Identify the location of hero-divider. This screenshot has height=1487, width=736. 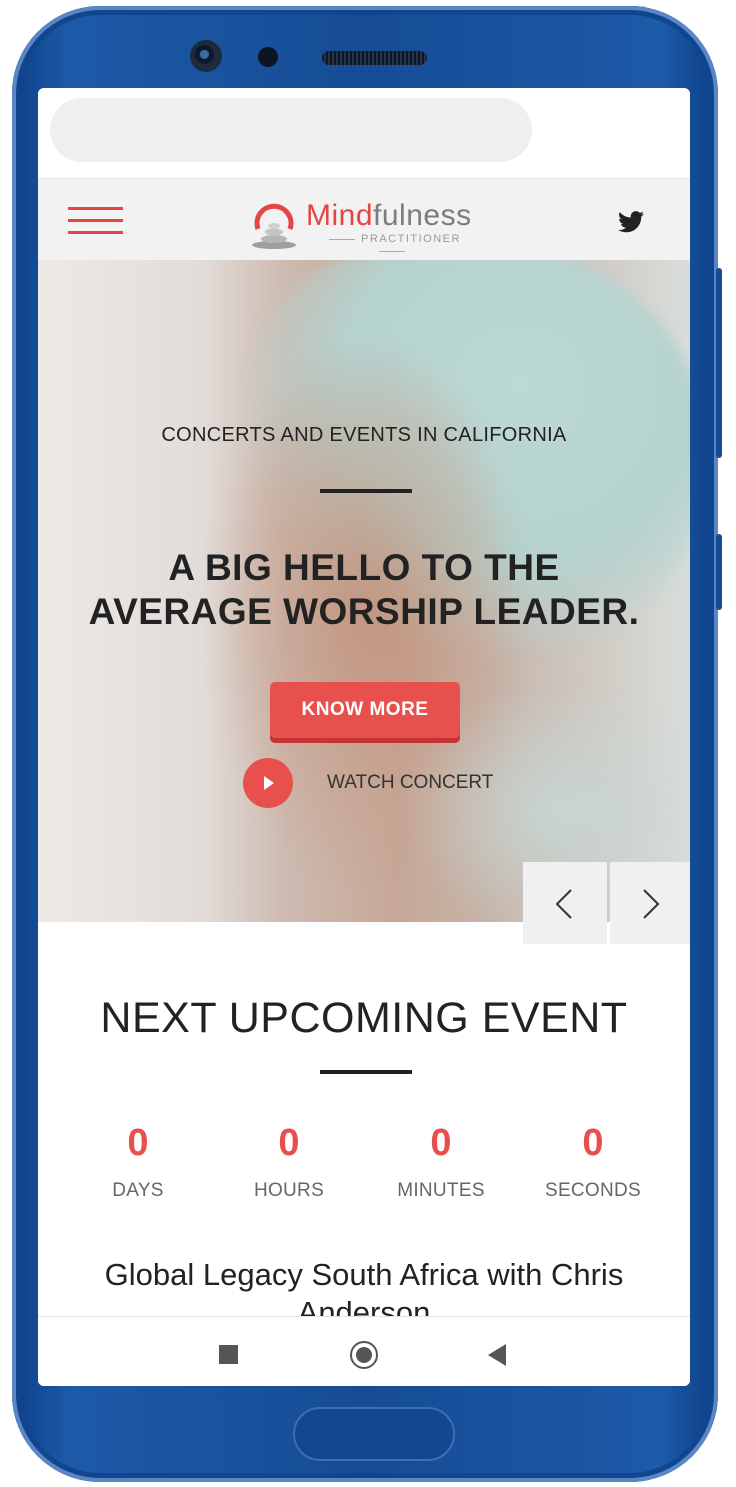
(366, 491).